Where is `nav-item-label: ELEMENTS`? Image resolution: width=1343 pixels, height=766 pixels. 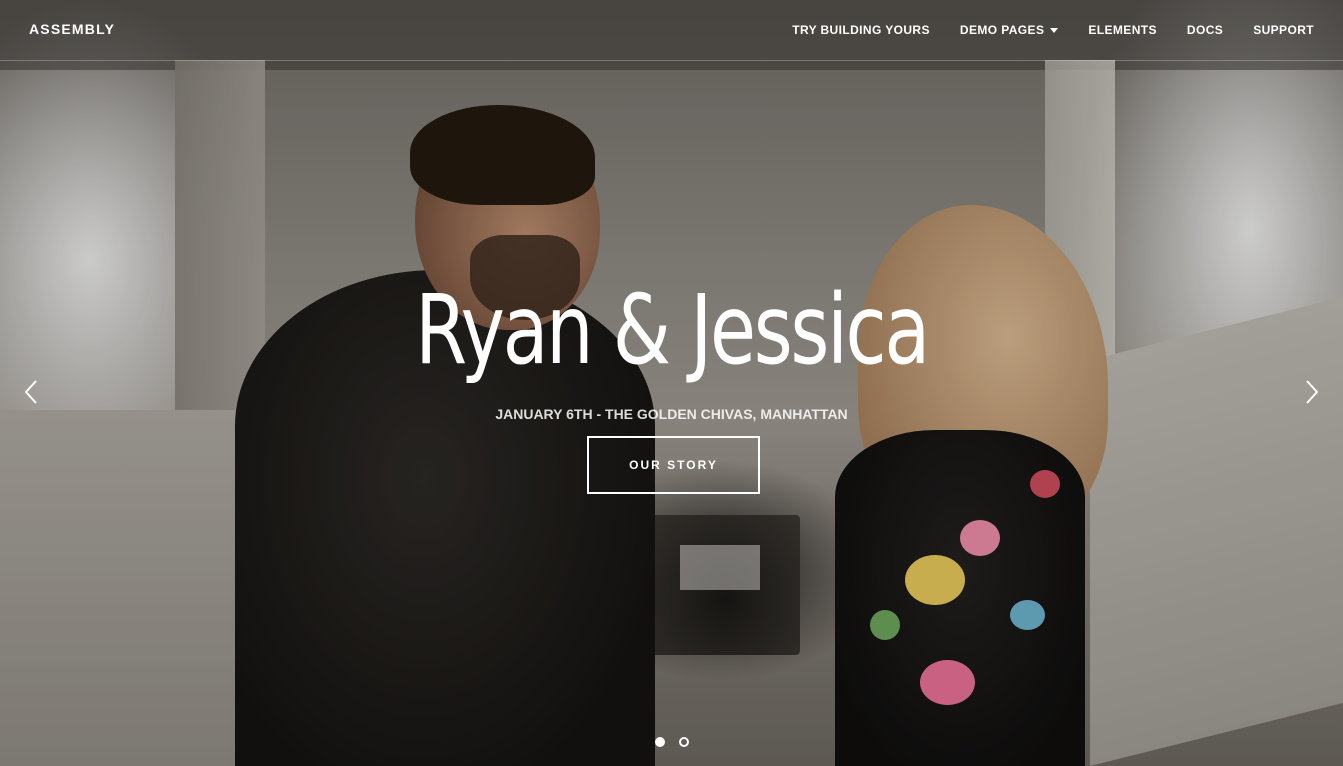
nav-item-label: ELEMENTS is located at coordinates (1122, 30).